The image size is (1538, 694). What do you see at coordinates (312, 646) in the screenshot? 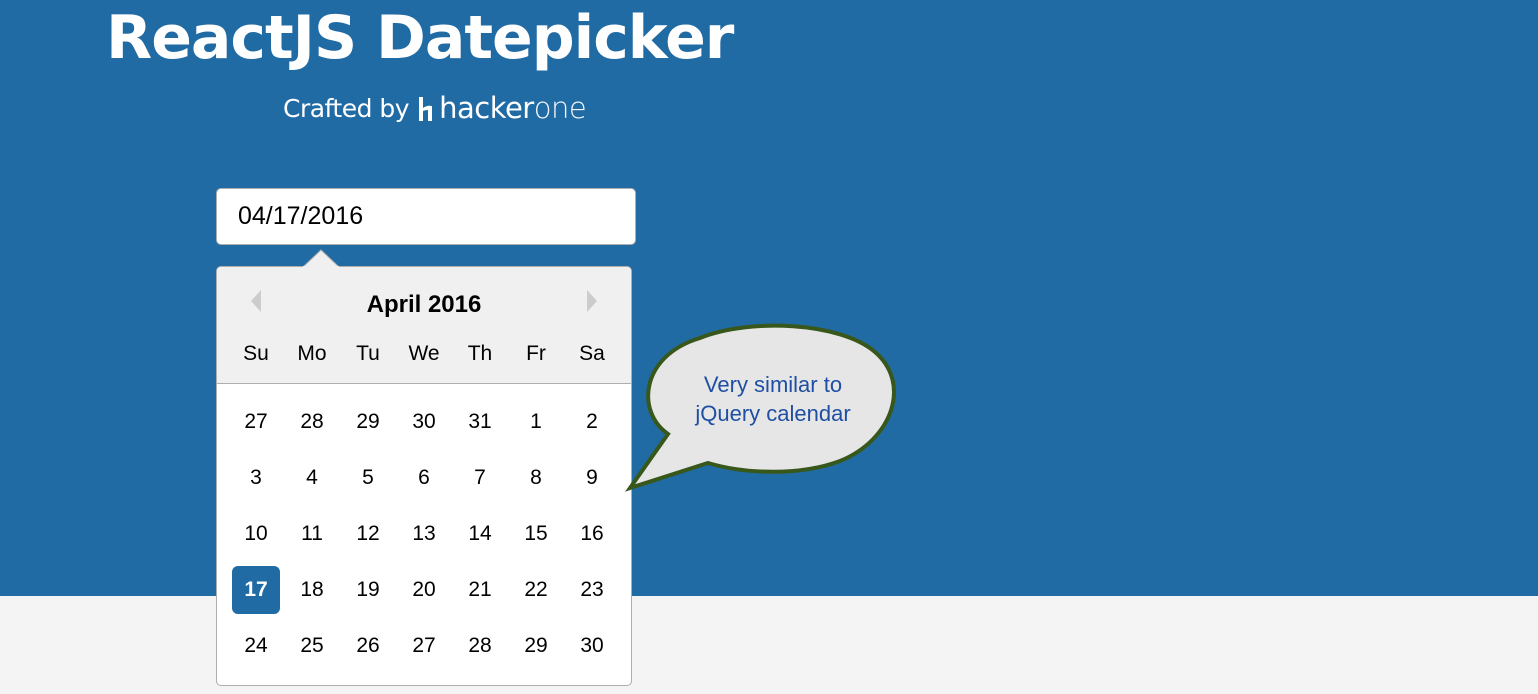
I see `calendar-day: 25` at bounding box center [312, 646].